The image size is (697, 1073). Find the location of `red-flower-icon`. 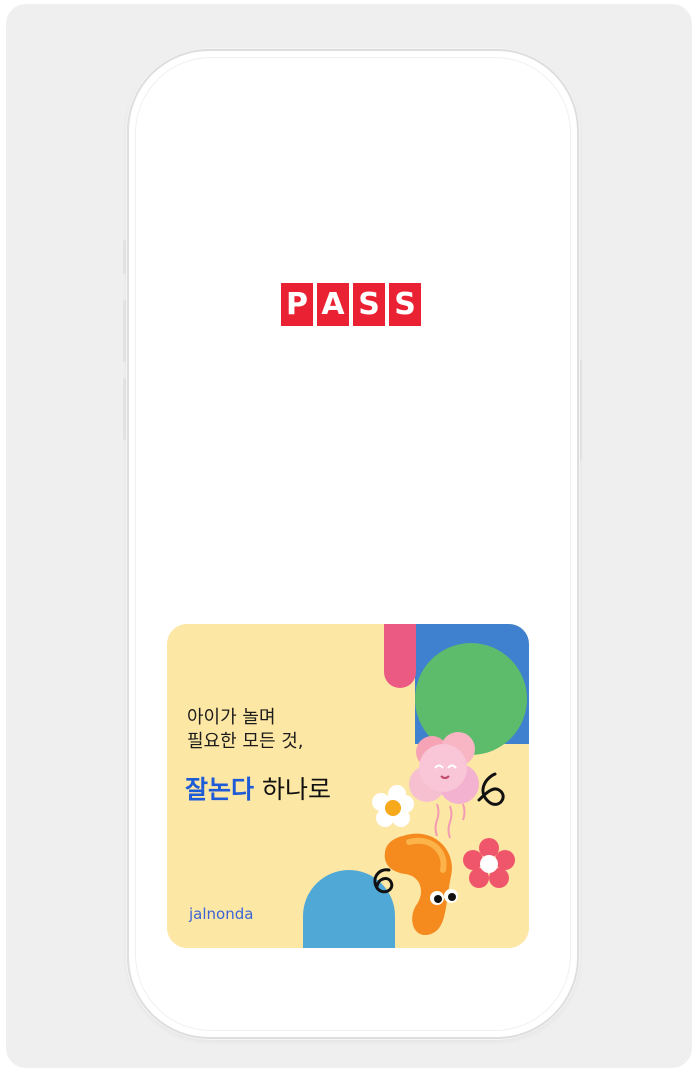

red-flower-icon is located at coordinates (489, 863).